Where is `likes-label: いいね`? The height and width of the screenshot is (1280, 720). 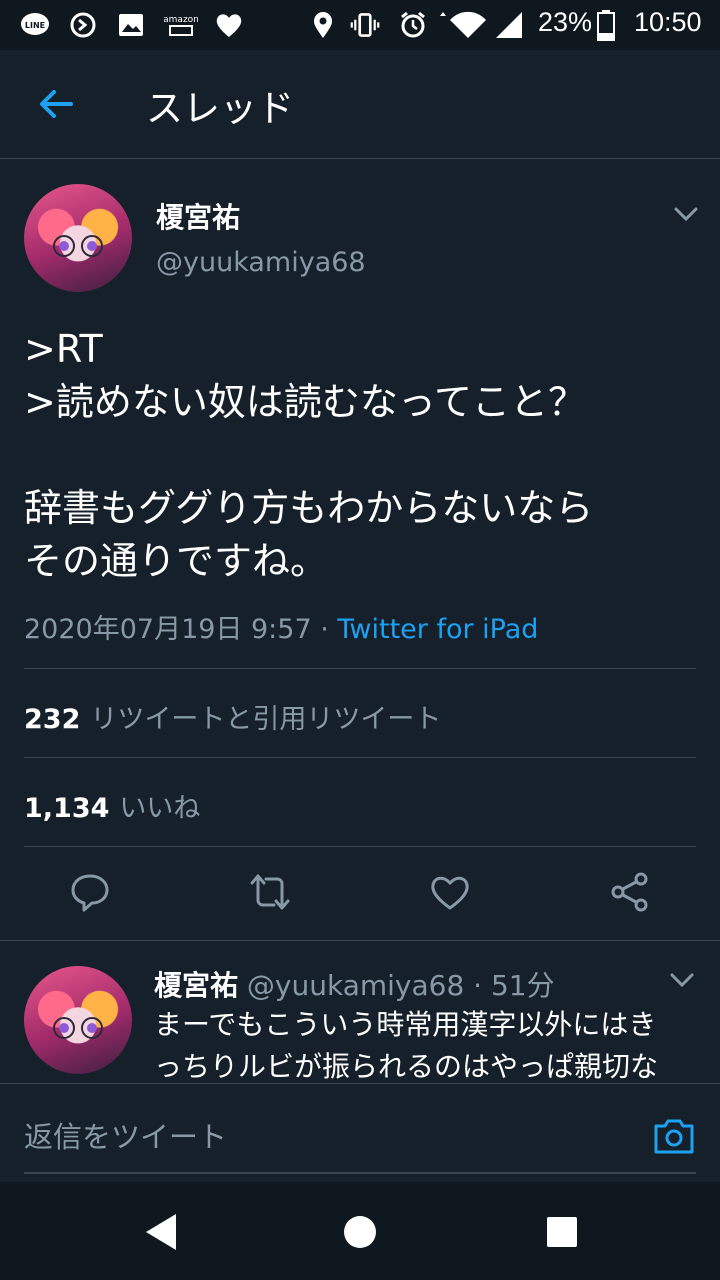
likes-label: いいね is located at coordinates (160, 808).